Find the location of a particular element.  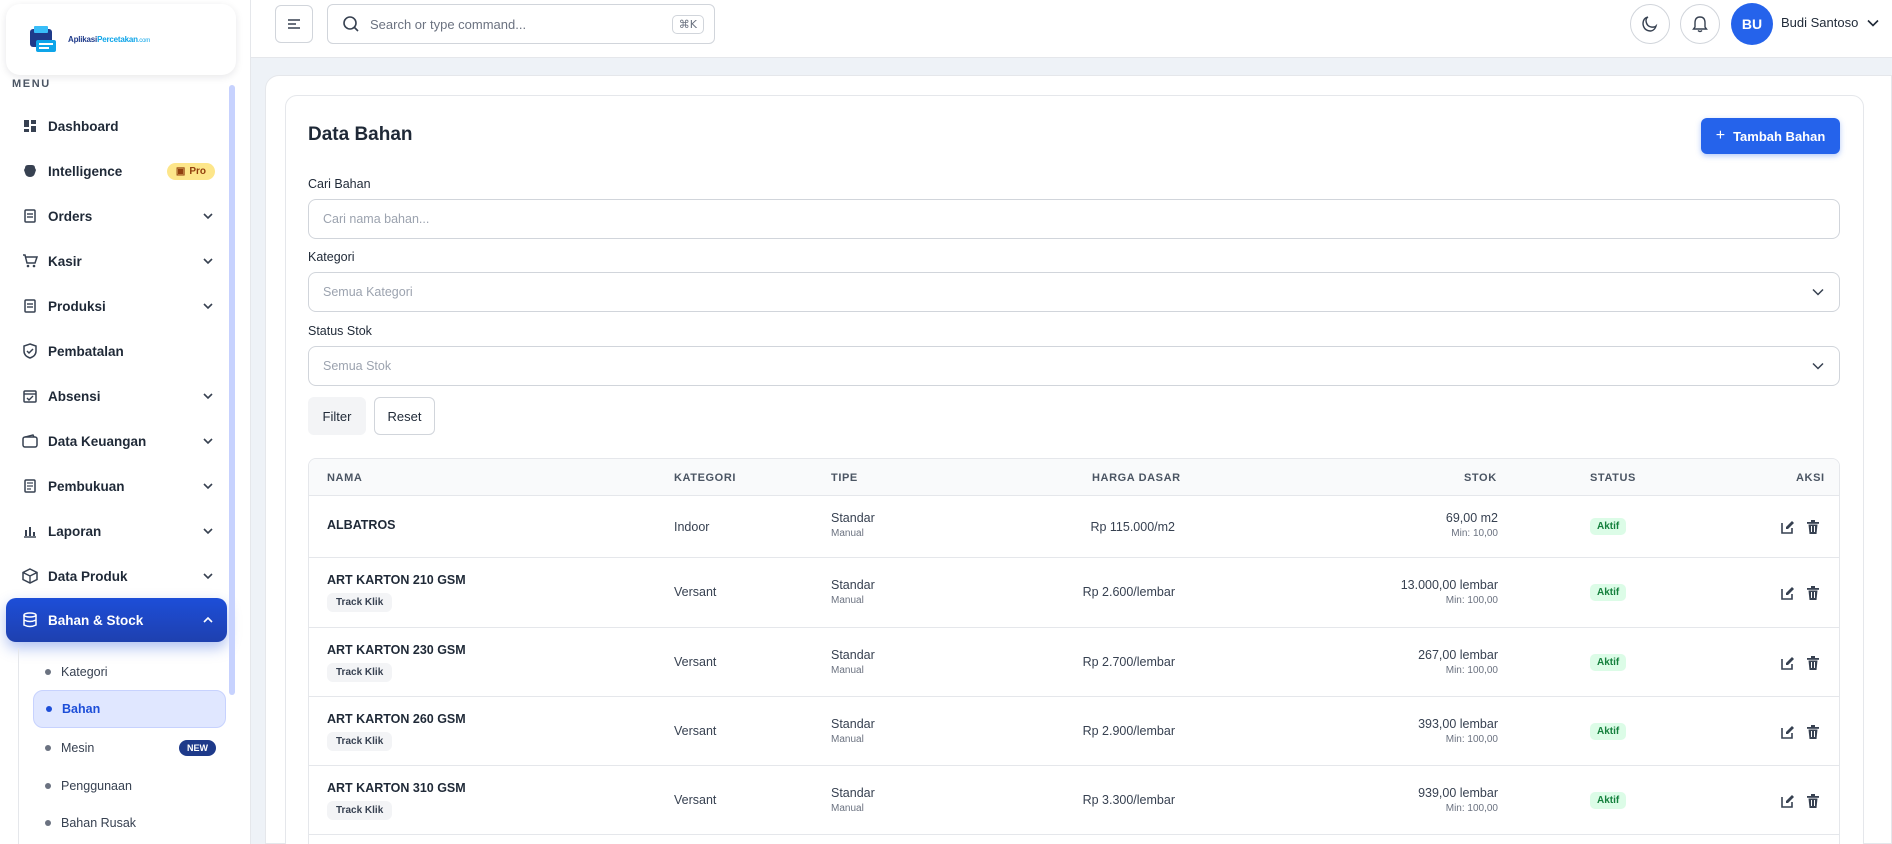

sidebar-item-intelligence: Intelligence ▣ Pro is located at coordinates (116, 171).